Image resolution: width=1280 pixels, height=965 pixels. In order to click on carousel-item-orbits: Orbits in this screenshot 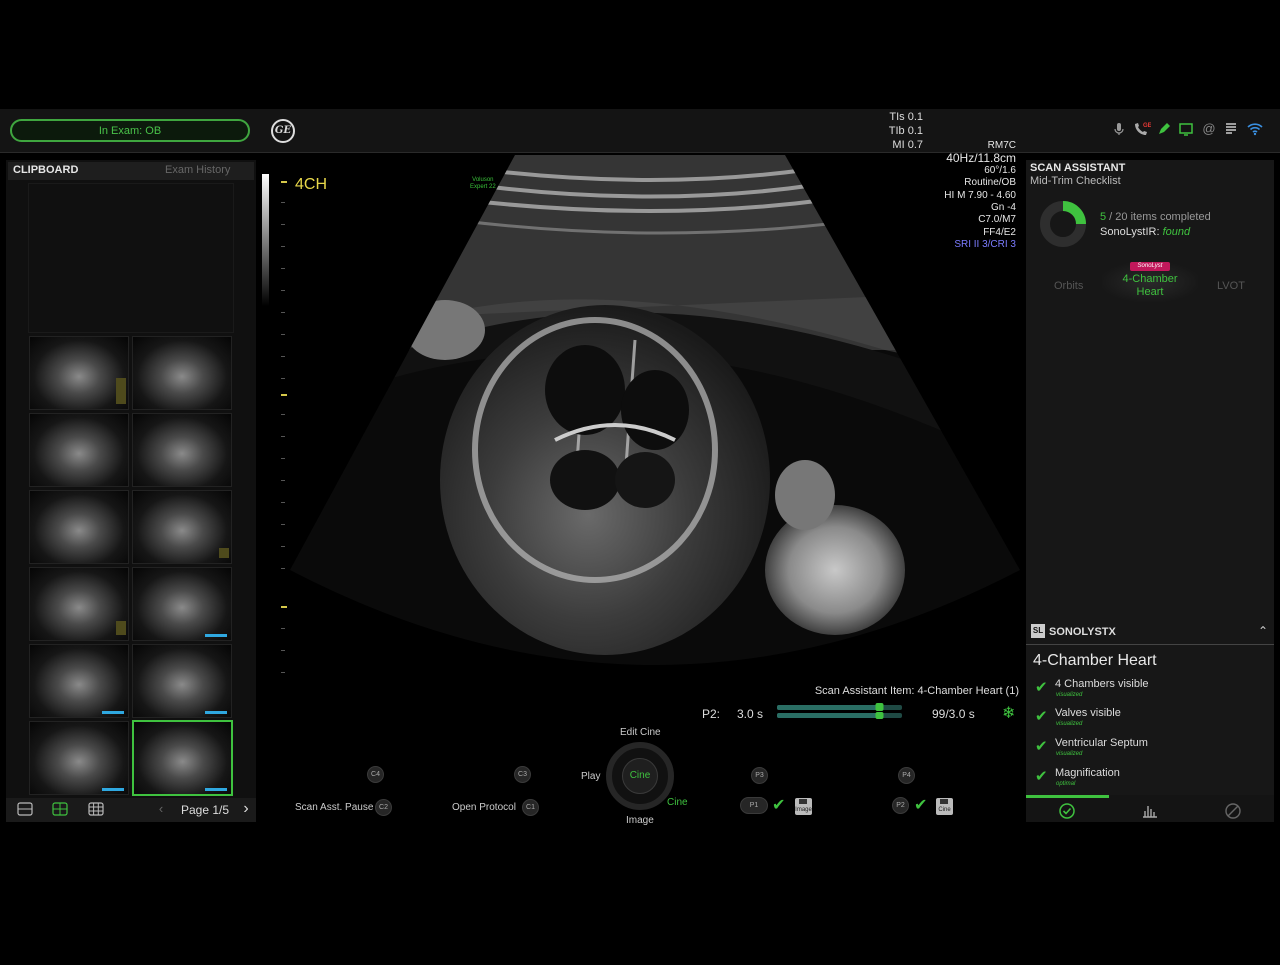, I will do `click(1068, 286)`.